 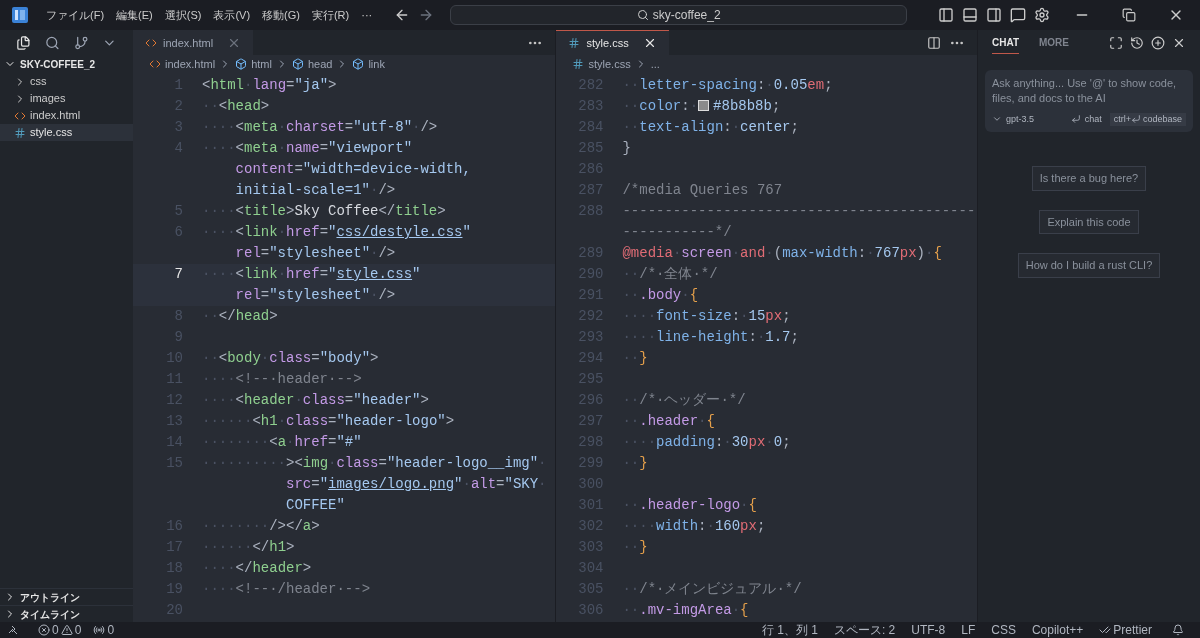 What do you see at coordinates (1003, 629) in the screenshot?
I see `status-item: CSS` at bounding box center [1003, 629].